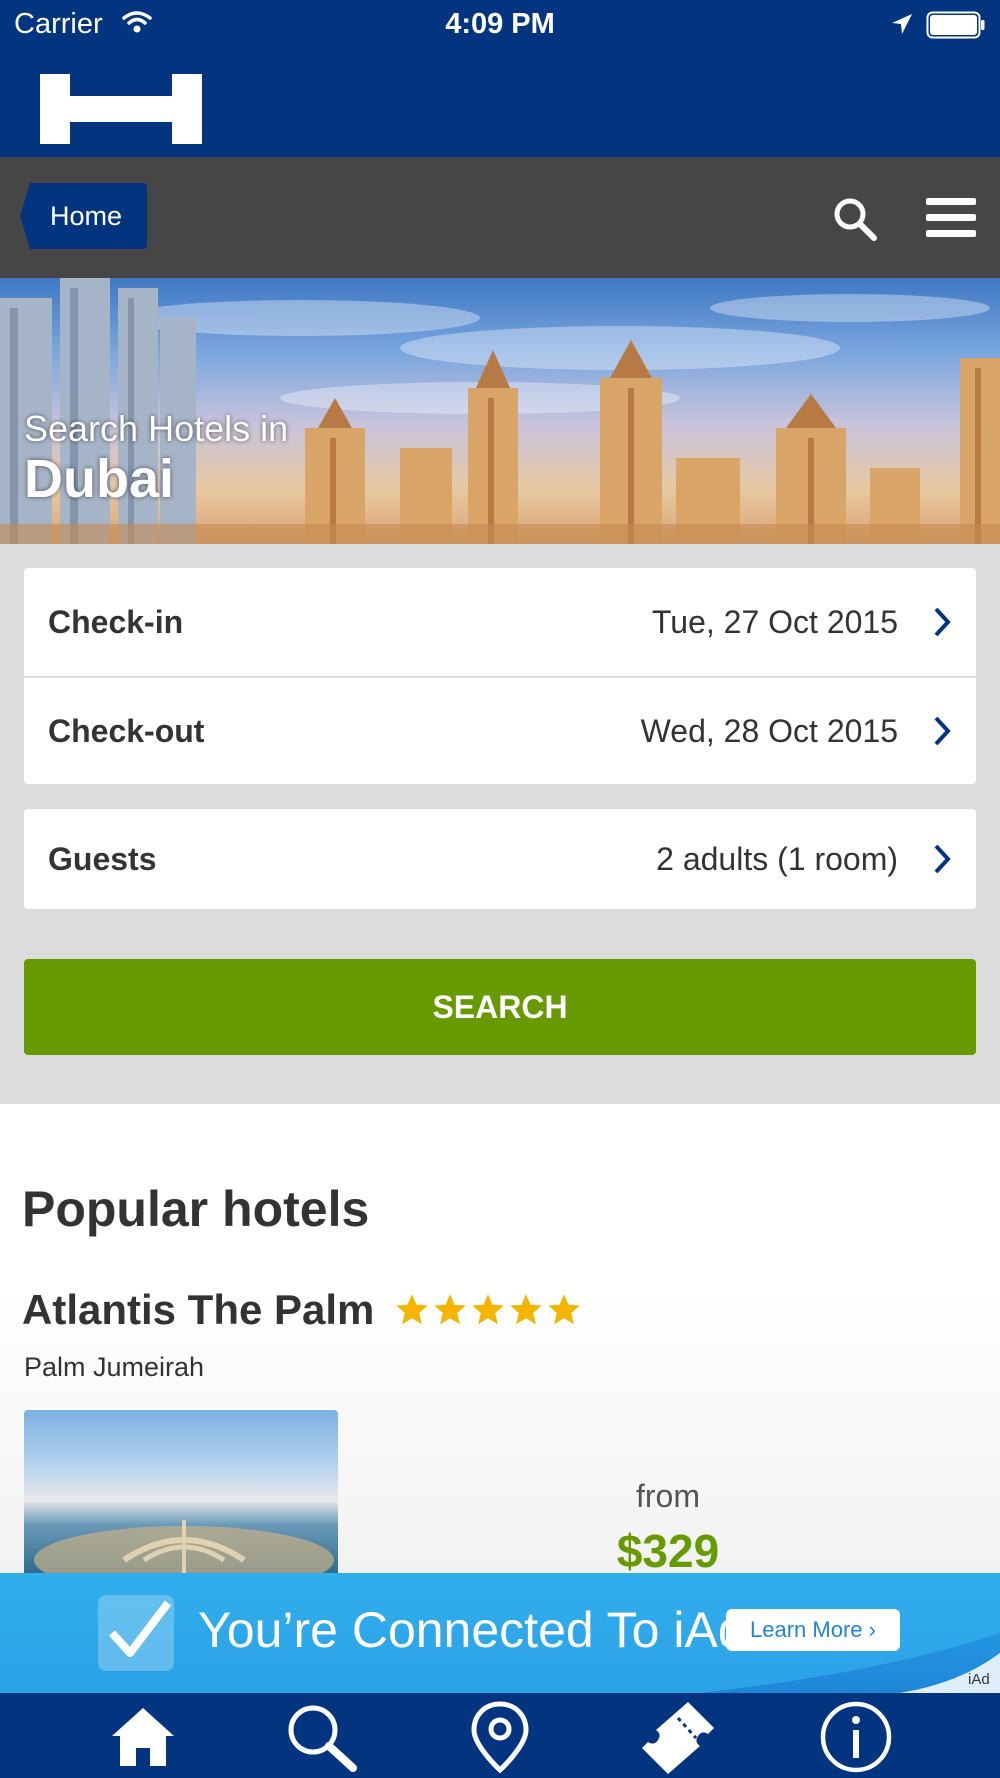 This screenshot has height=1778, width=1000. I want to click on hero-banner: Search Hotels in Dubai, so click(500, 411).